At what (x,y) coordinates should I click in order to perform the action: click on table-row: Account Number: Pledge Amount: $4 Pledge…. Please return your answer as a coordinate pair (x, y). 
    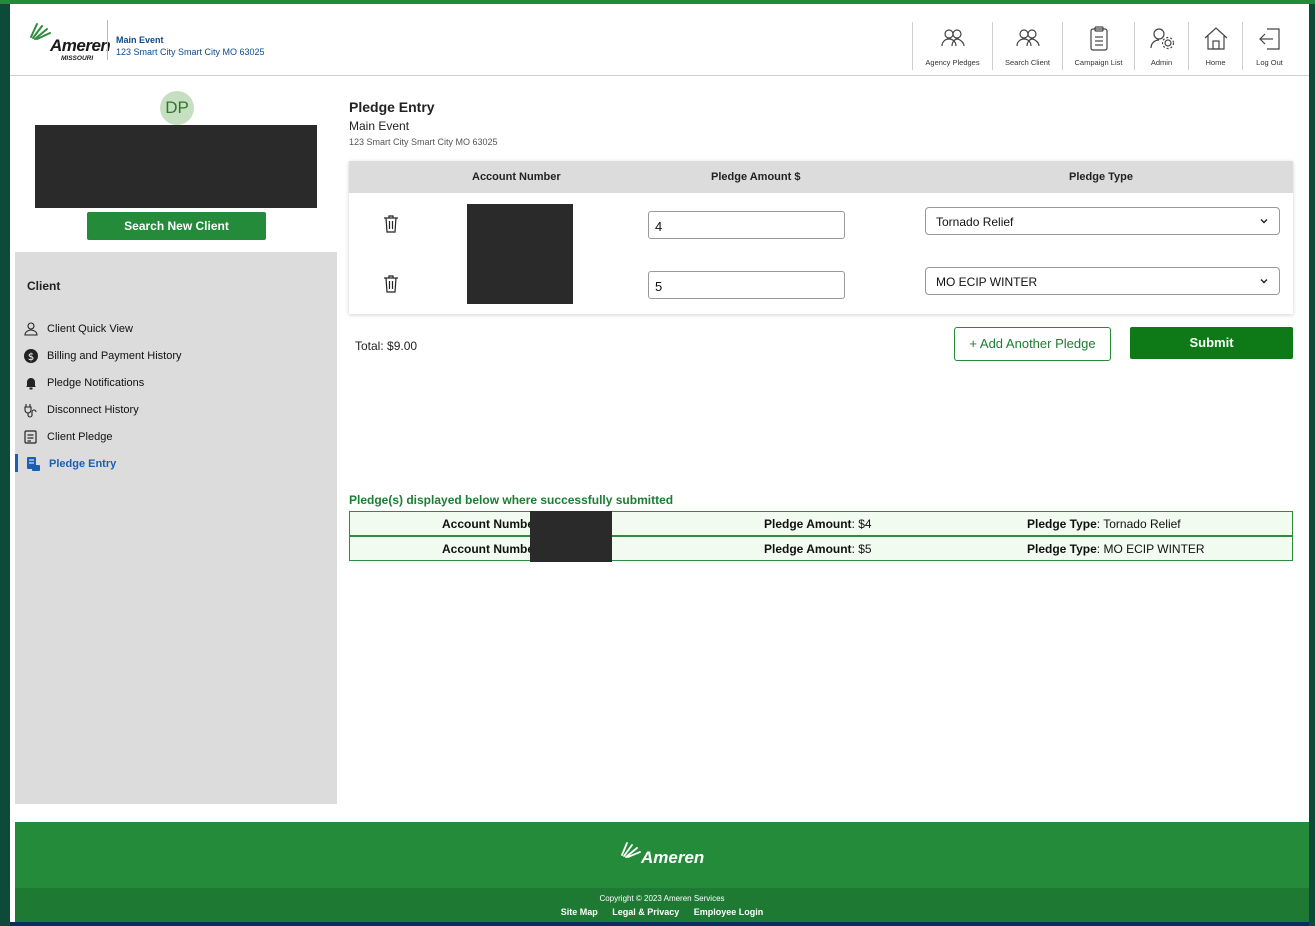
    Looking at the image, I should click on (821, 523).